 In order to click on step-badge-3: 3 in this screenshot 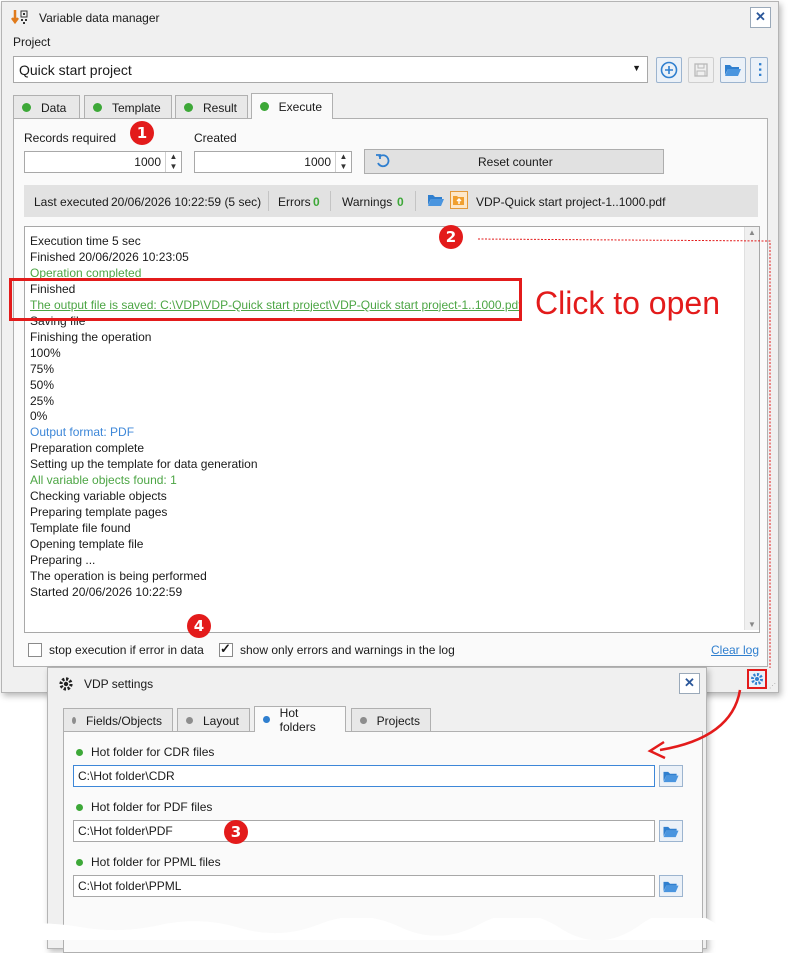, I will do `click(236, 832)`.